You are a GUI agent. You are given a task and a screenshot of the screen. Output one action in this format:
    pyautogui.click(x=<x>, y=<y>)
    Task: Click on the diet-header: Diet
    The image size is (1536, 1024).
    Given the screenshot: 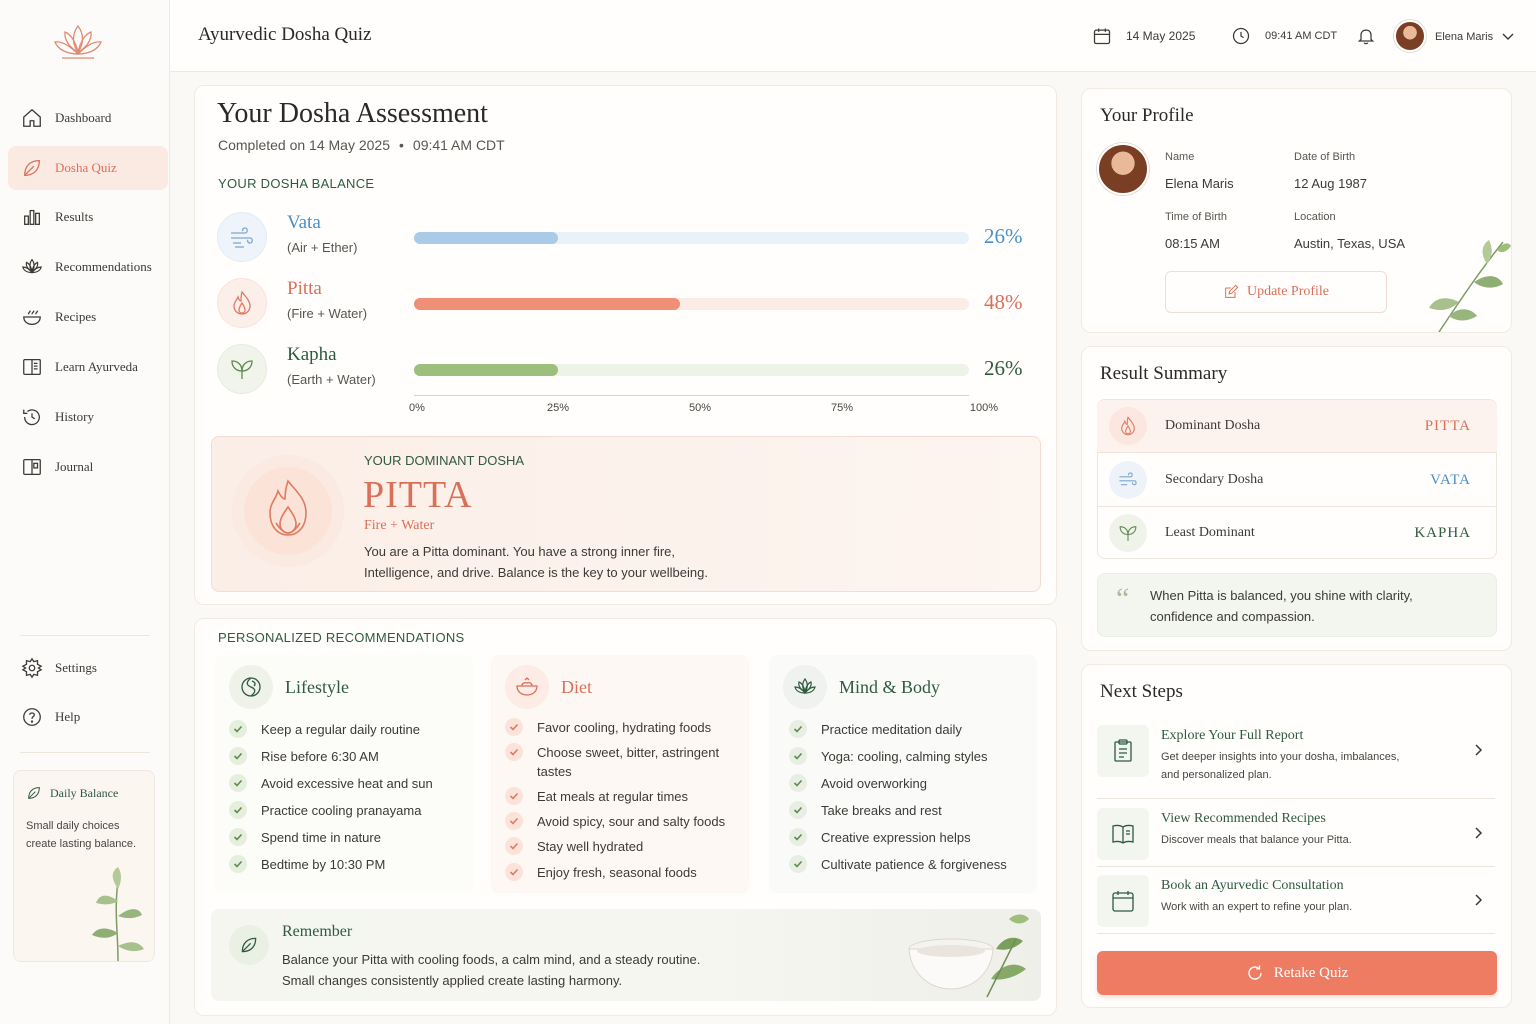 What is the action you would take?
    pyautogui.click(x=548, y=687)
    